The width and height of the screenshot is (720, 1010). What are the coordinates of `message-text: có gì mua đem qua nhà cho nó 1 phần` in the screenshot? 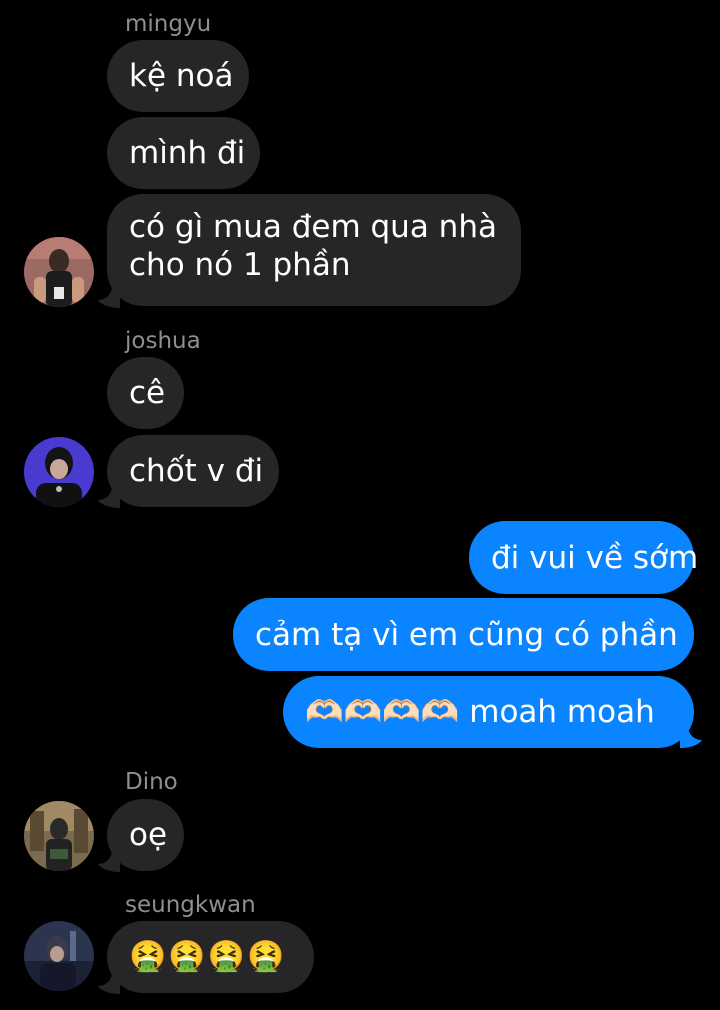 It's located at (313, 246).